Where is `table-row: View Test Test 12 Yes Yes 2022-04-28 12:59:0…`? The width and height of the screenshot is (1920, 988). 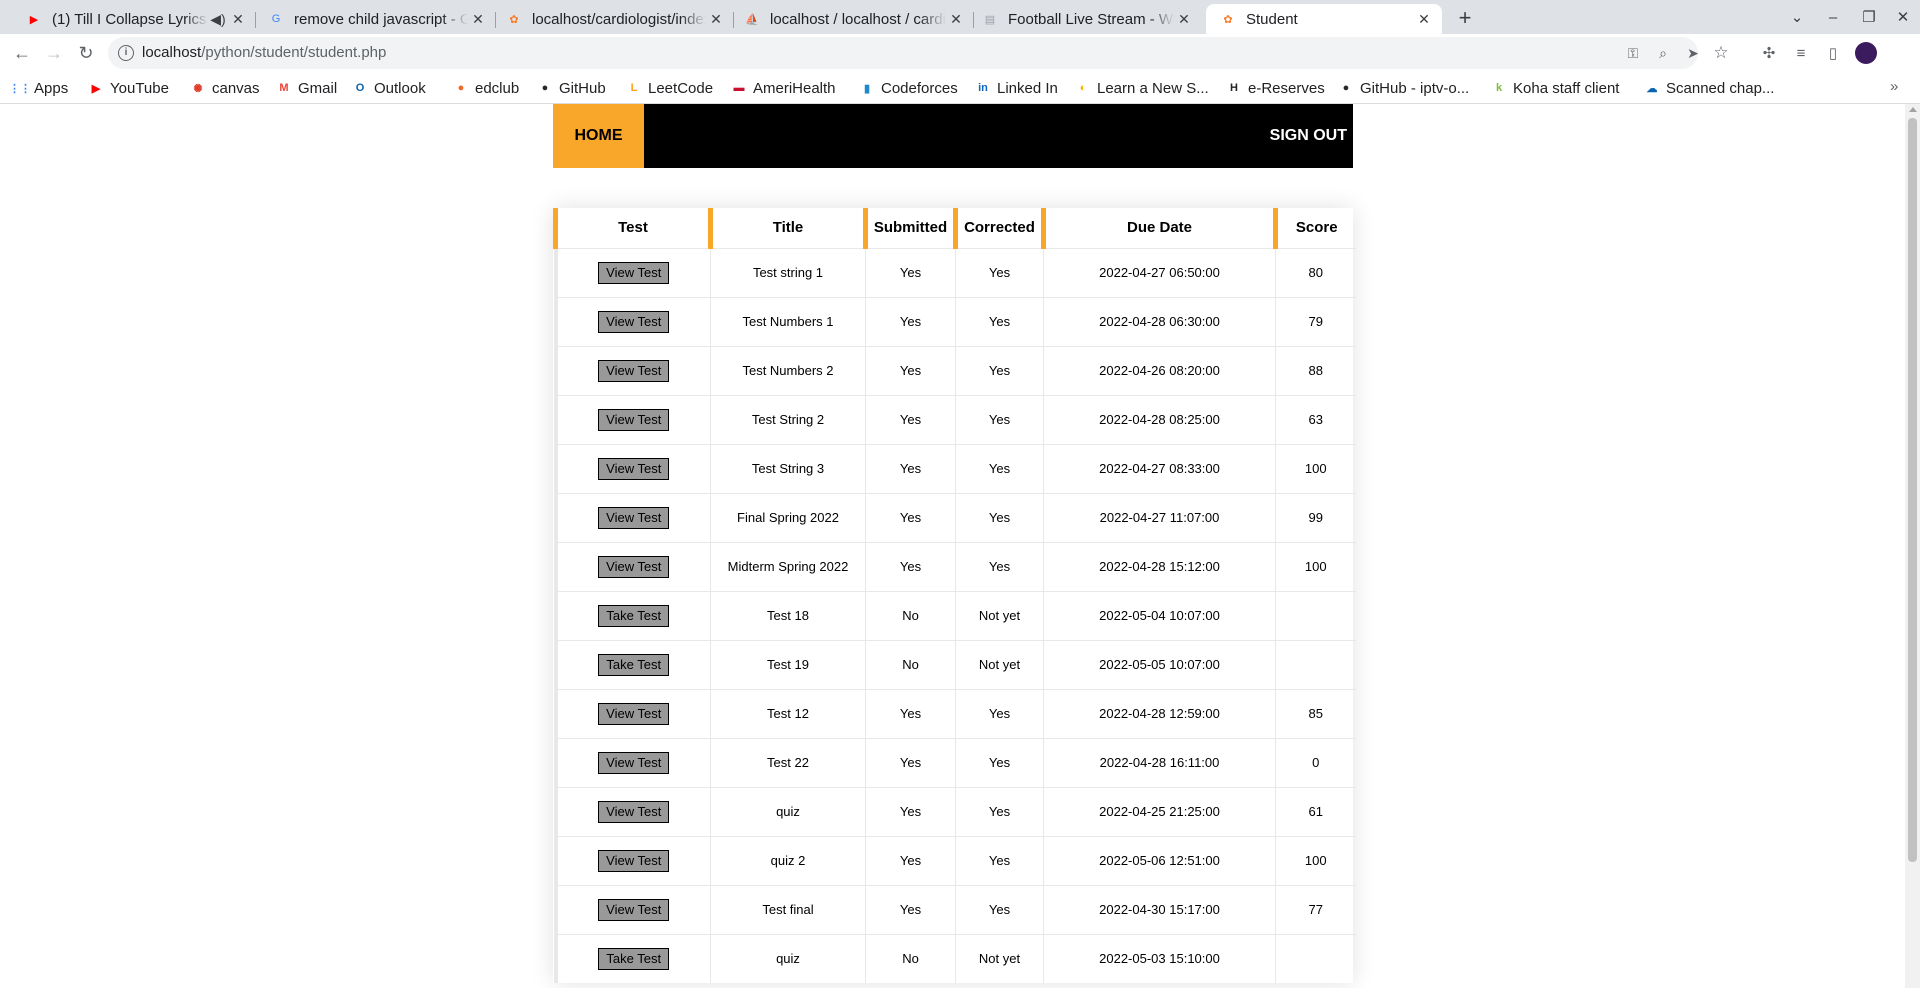 table-row: View Test Test 12 Yes Yes 2022-04-28 12:59:0… is located at coordinates (954, 713).